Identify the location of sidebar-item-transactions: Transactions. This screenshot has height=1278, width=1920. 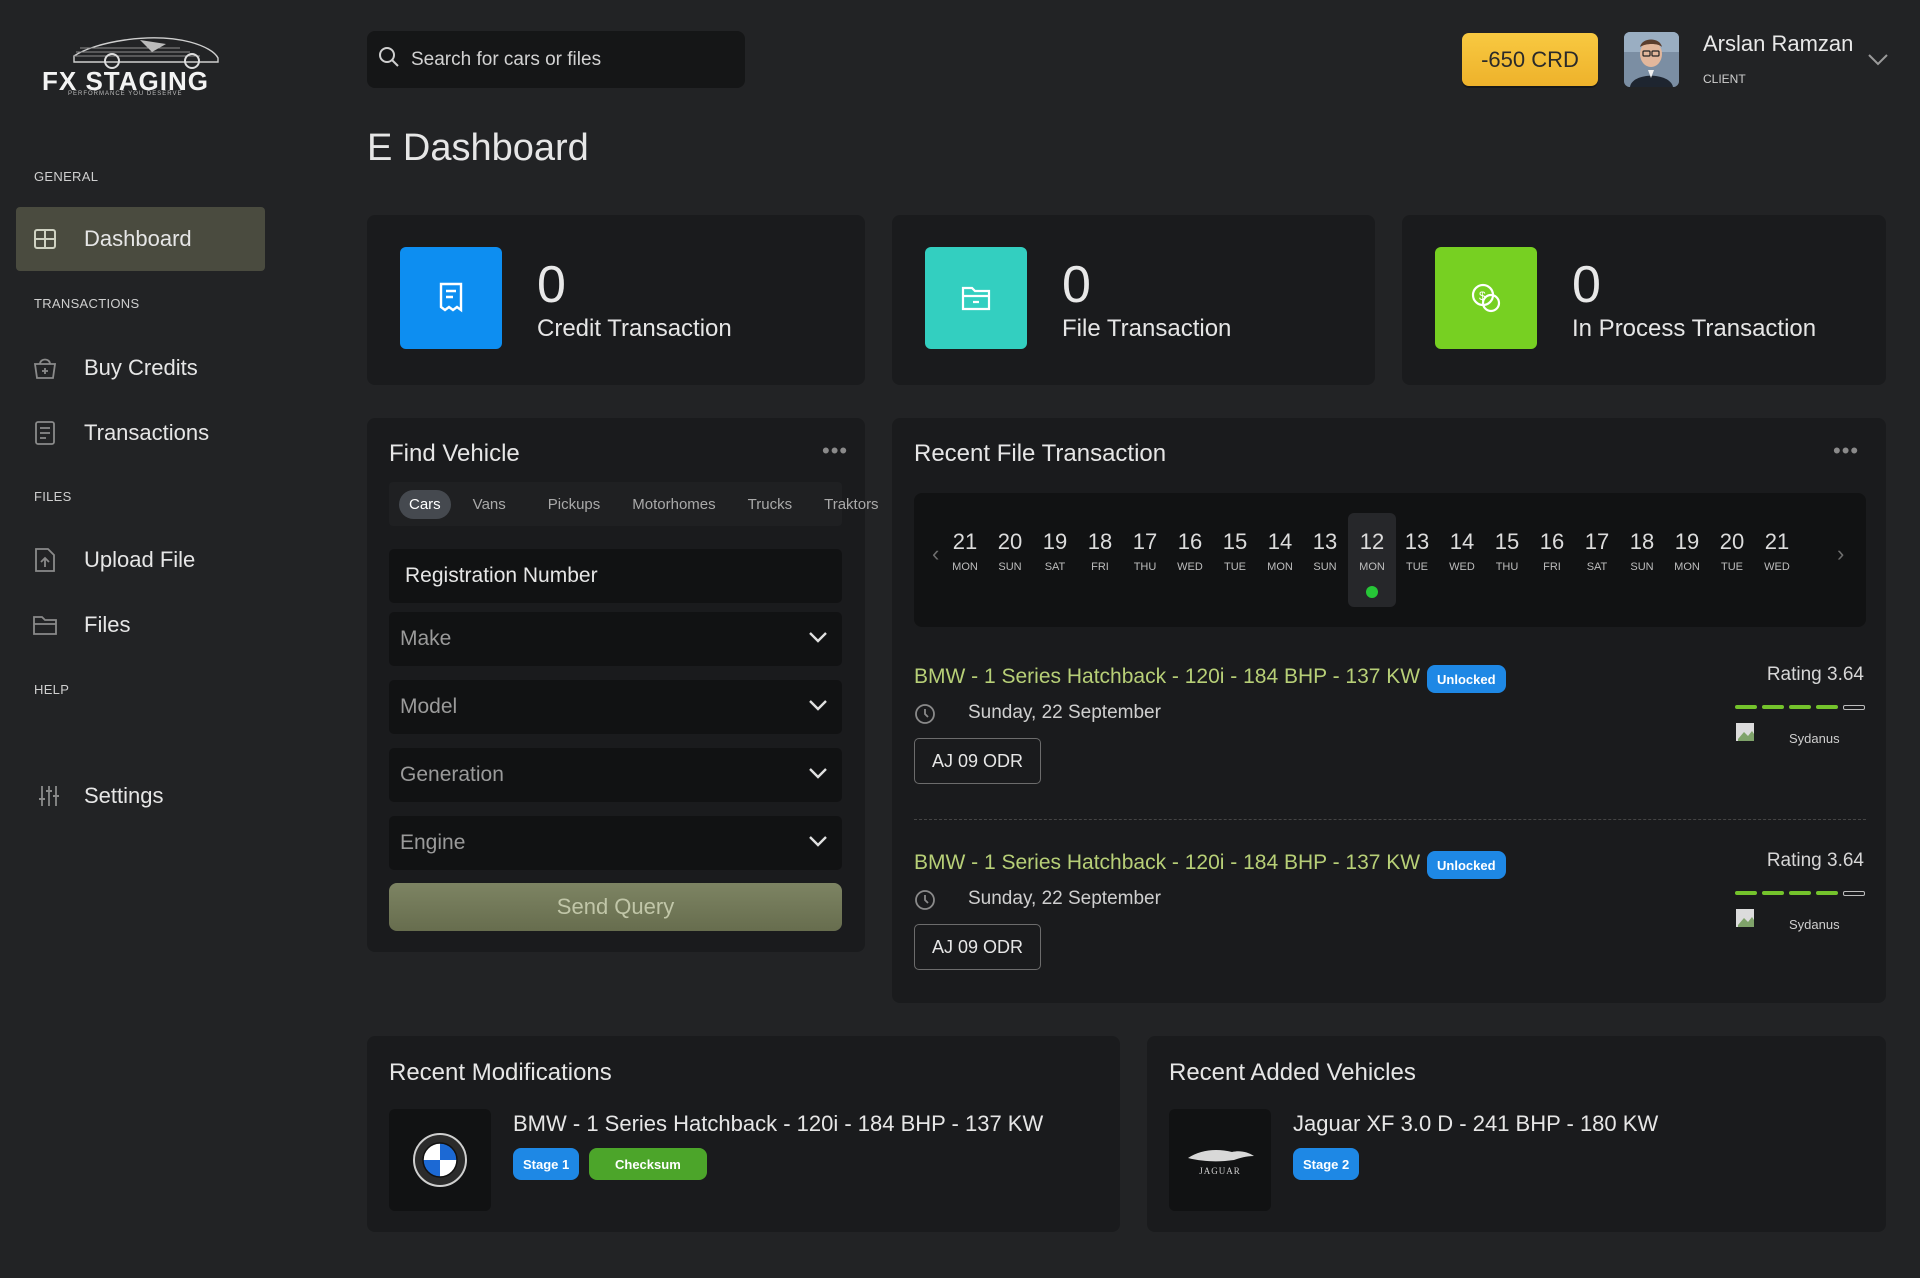
(140, 433).